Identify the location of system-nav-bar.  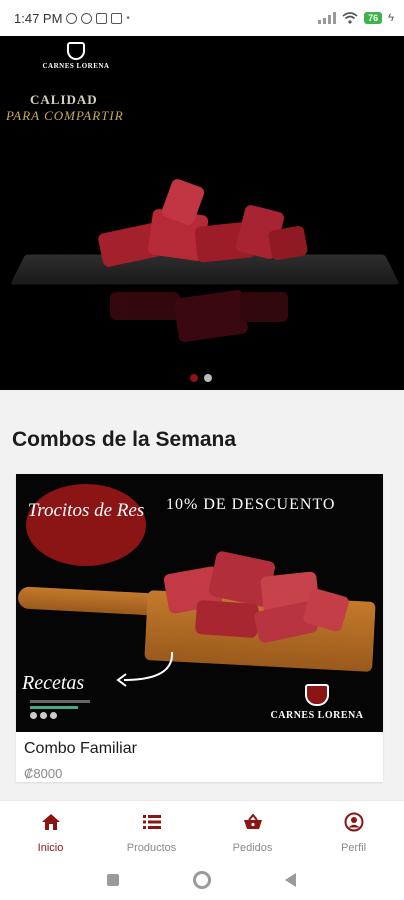
(202, 880).